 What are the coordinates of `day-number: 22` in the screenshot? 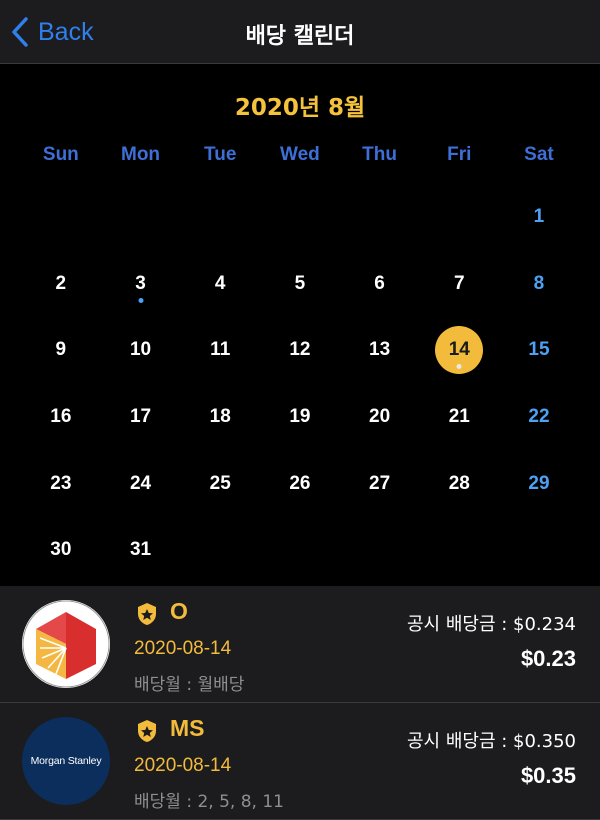 It's located at (539, 417).